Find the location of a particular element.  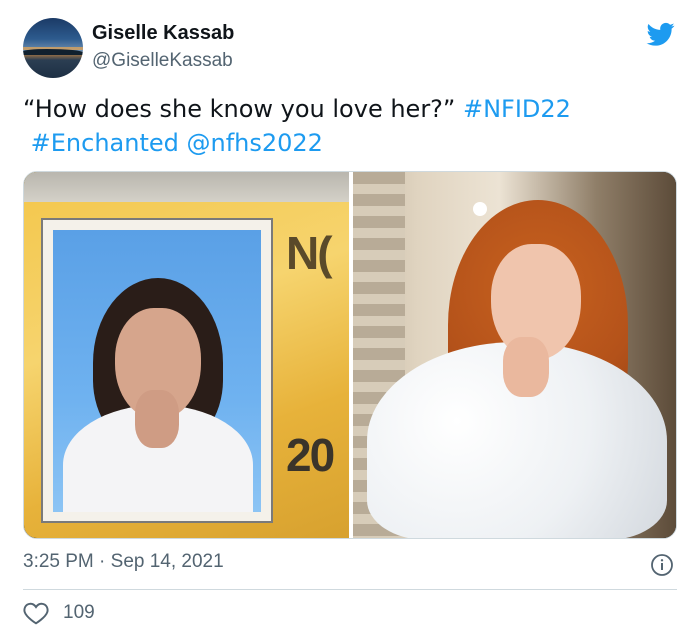

like-button: 109 is located at coordinates (59, 613).